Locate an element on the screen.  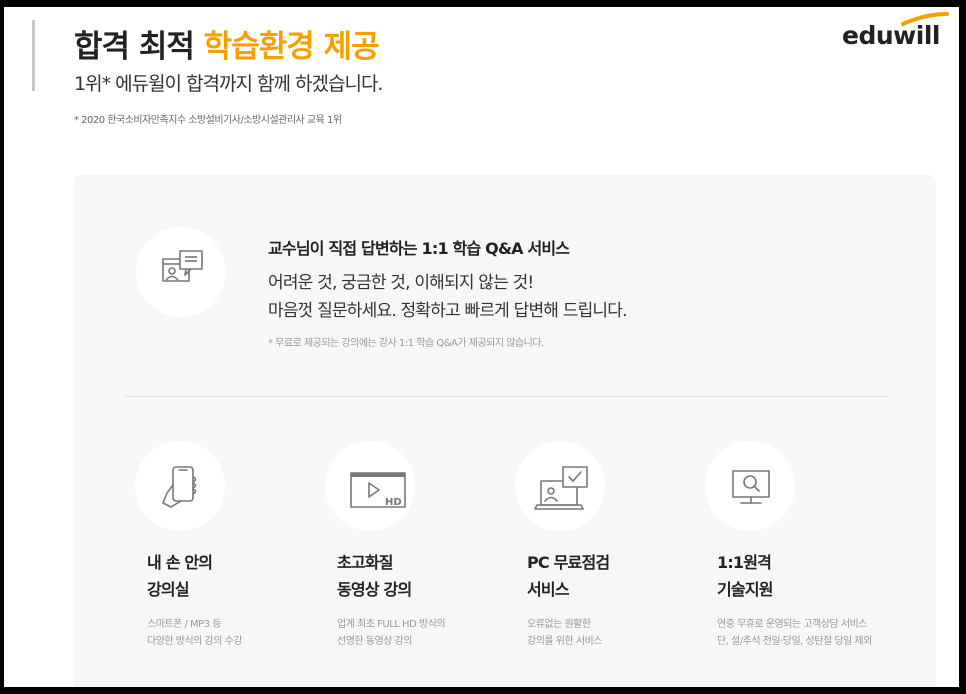
smartphone-hand-icon is located at coordinates (180, 486).